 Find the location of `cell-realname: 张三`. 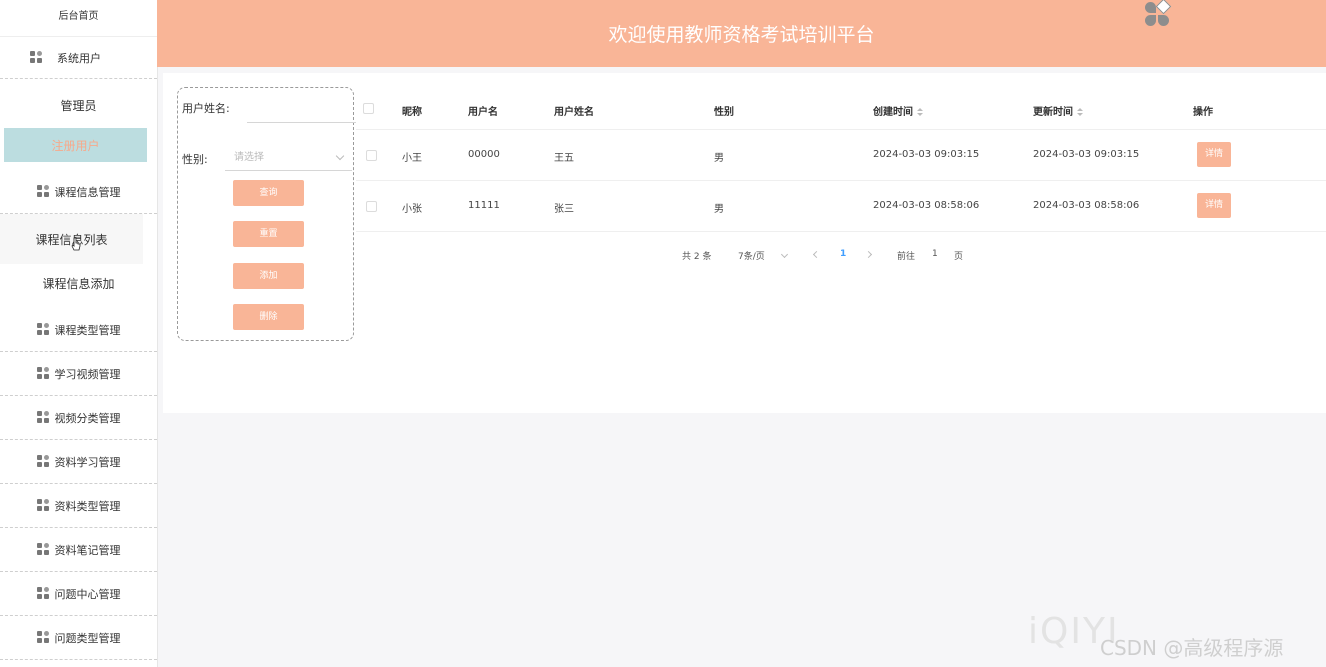

cell-realname: 张三 is located at coordinates (564, 209).